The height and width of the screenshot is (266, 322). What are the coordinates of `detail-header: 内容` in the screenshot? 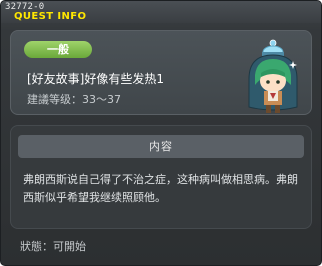 It's located at (161, 146).